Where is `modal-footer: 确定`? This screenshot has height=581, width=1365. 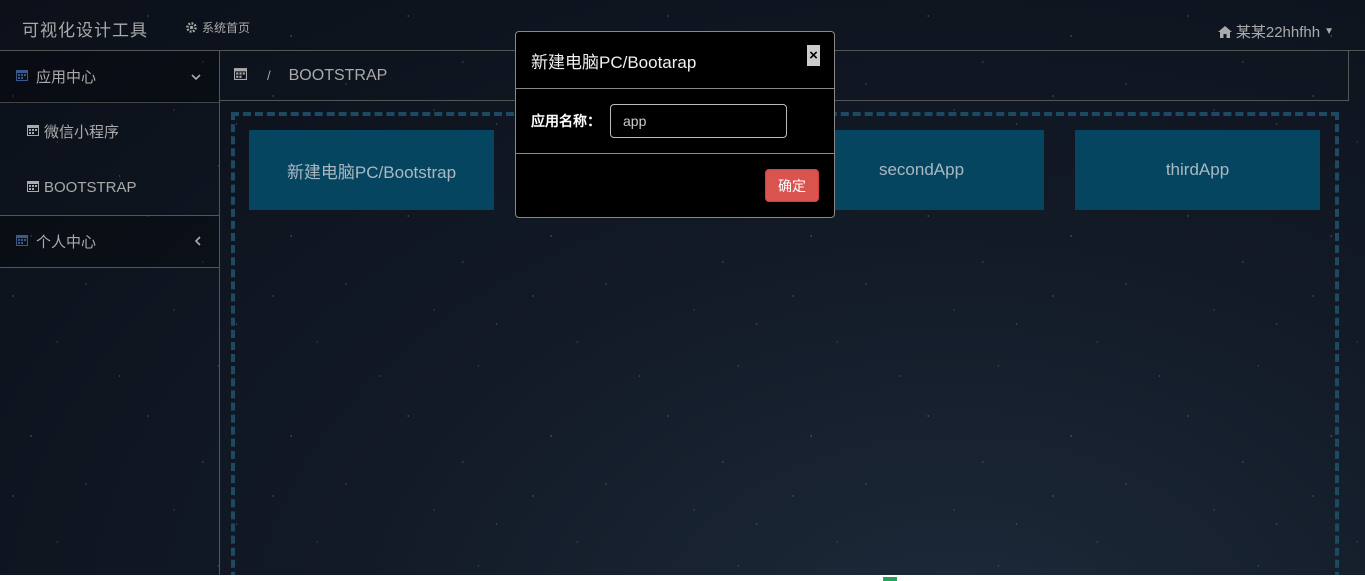
modal-footer: 确定 is located at coordinates (675, 185).